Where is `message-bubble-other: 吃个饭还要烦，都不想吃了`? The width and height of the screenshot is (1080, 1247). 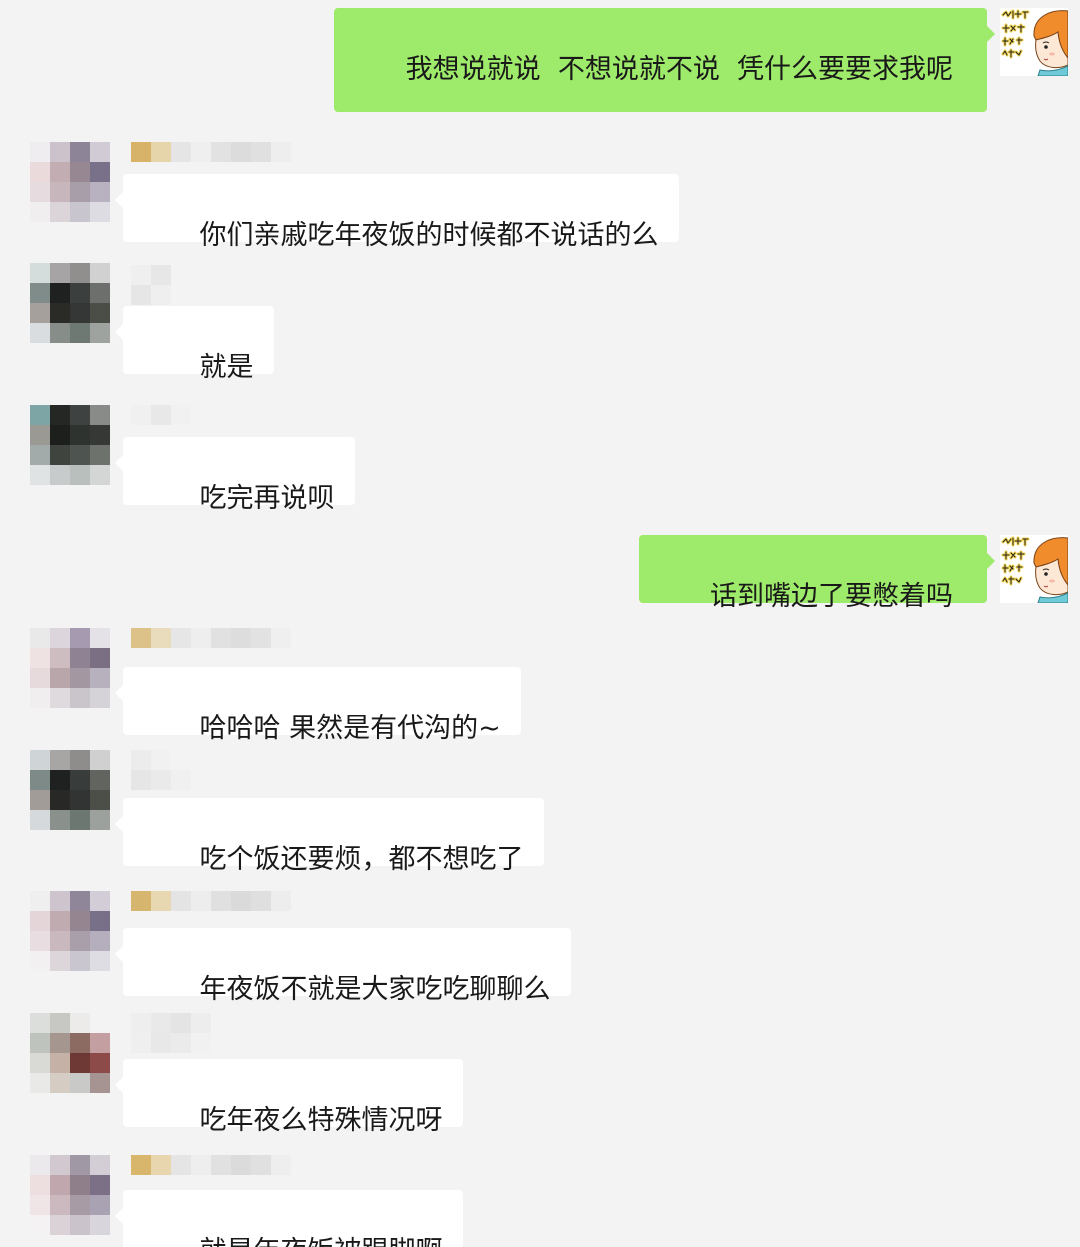
message-bubble-other: 吃个饭还要烦，都不想吃了 is located at coordinates (329, 836).